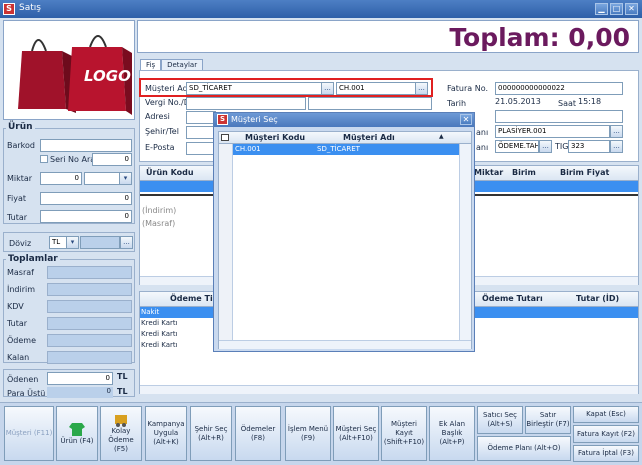  What do you see at coordinates (121, 440) in the screenshot?
I see `easy-payment-label: Kolay Ödeme (F5)` at bounding box center [121, 440].